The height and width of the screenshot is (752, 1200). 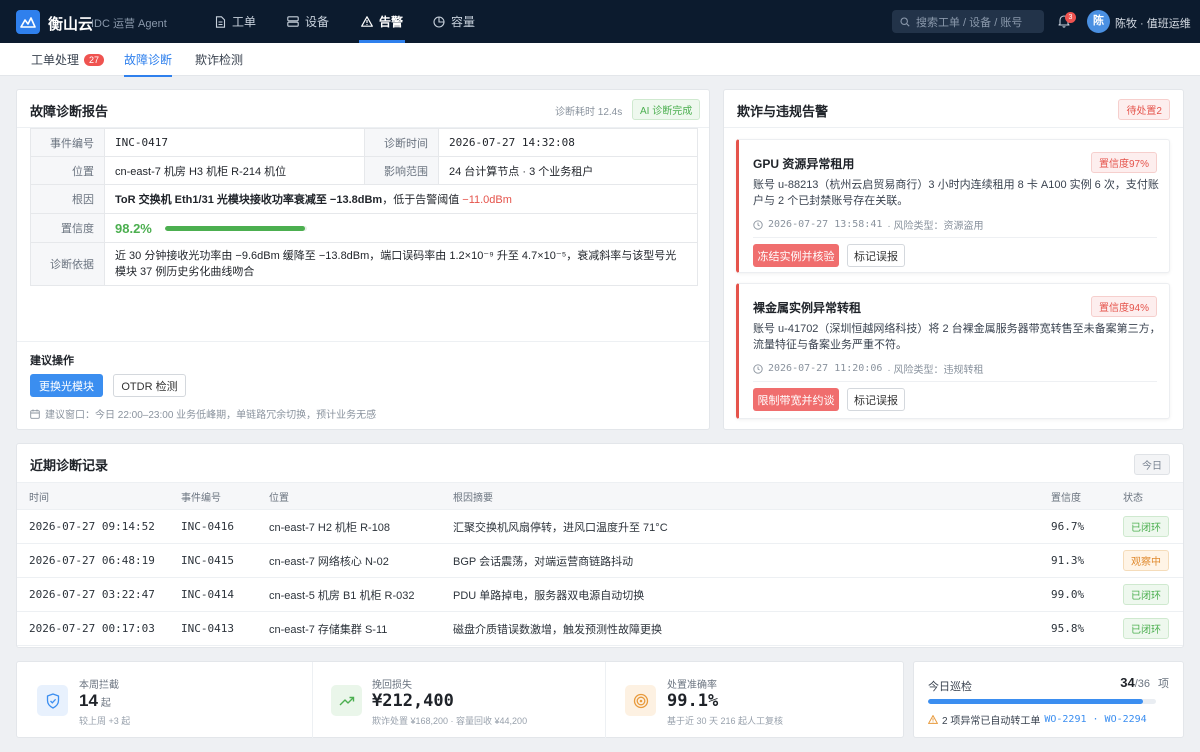 What do you see at coordinates (213, 594) in the screenshot?
I see `row-incident-id: INC-0414` at bounding box center [213, 594].